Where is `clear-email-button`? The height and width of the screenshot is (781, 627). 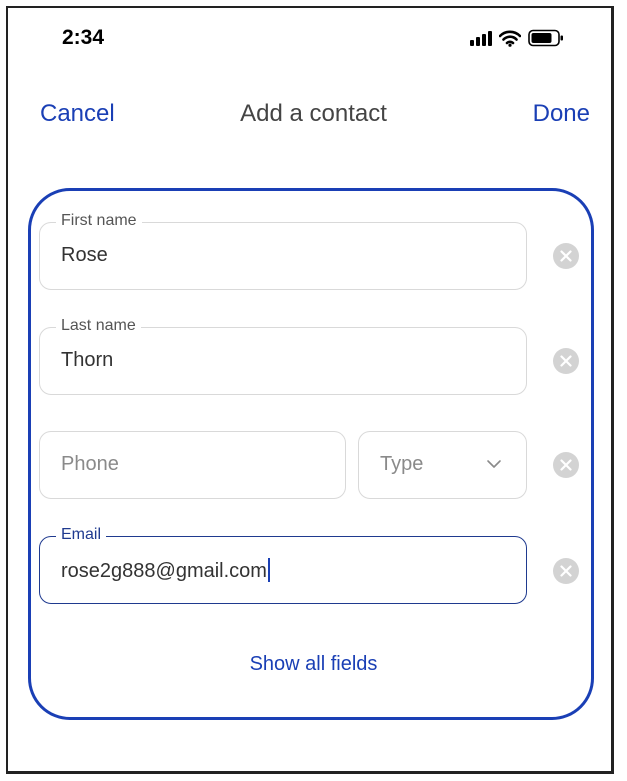 clear-email-button is located at coordinates (566, 571).